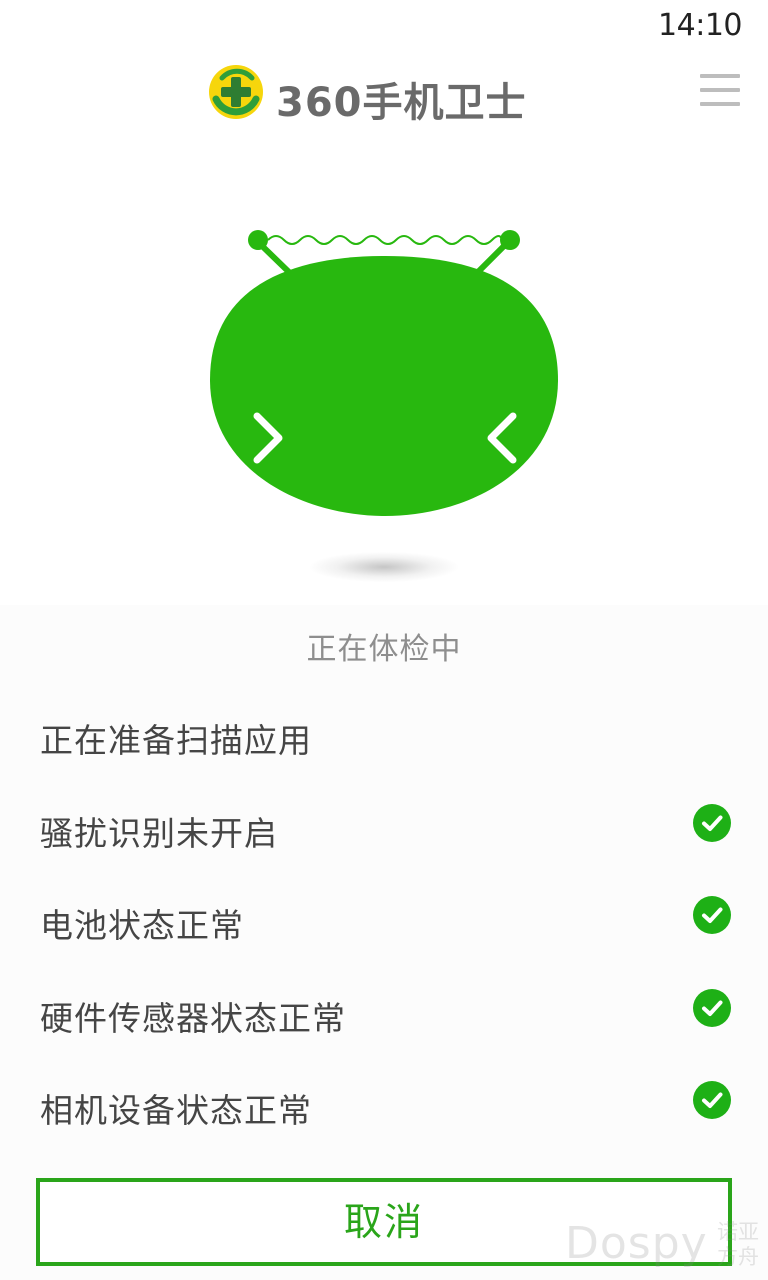 Image resolution: width=768 pixels, height=1280 pixels. What do you see at coordinates (176, 740) in the screenshot?
I see `check-item-label: 正在准备扫描应用` at bounding box center [176, 740].